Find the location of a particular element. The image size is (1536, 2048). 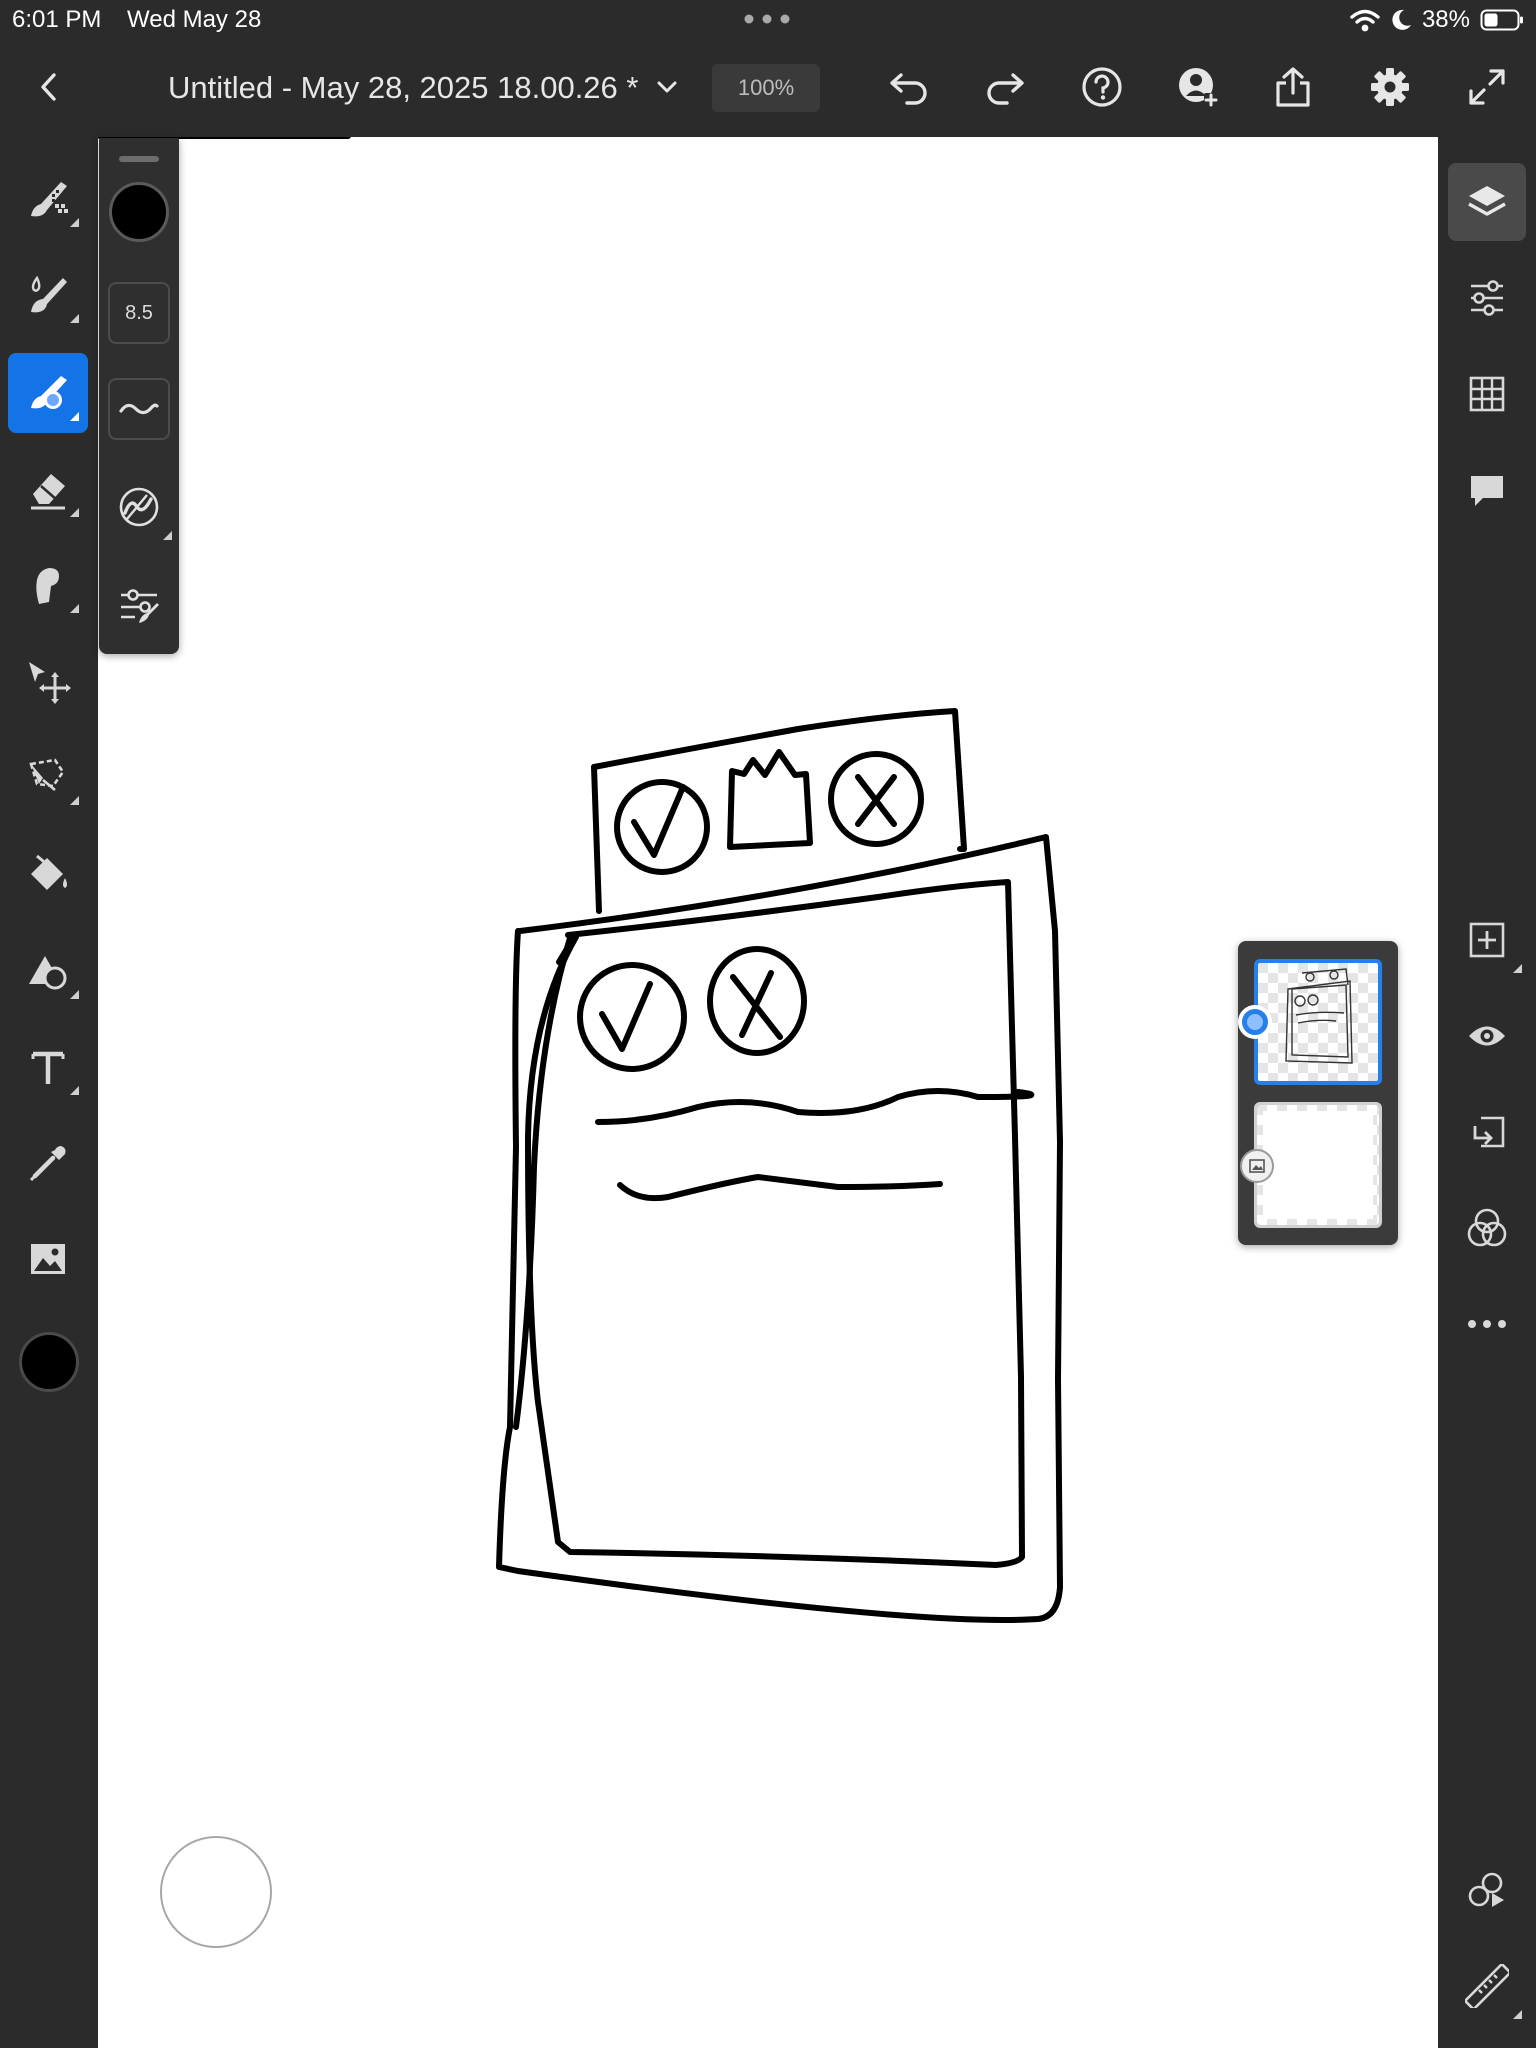

blend-mode-button is located at coordinates (1487, 1228).